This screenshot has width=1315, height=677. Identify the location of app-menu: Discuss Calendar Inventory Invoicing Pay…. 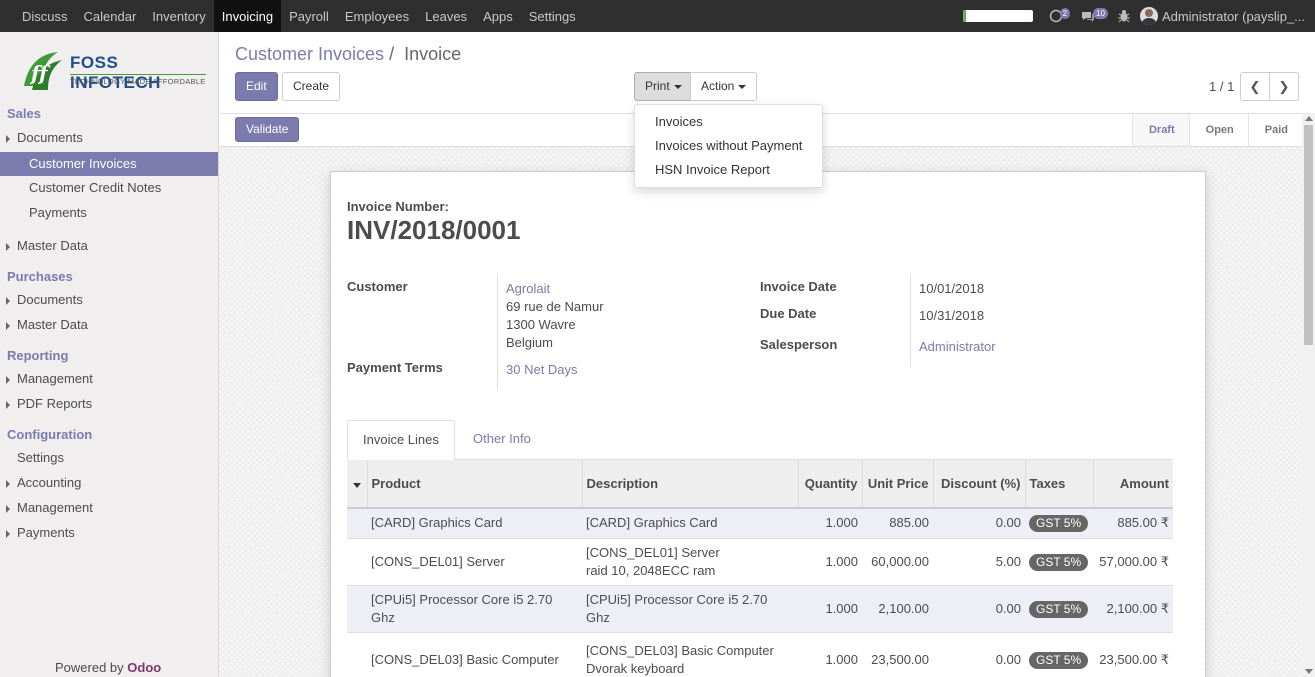
(292, 16).